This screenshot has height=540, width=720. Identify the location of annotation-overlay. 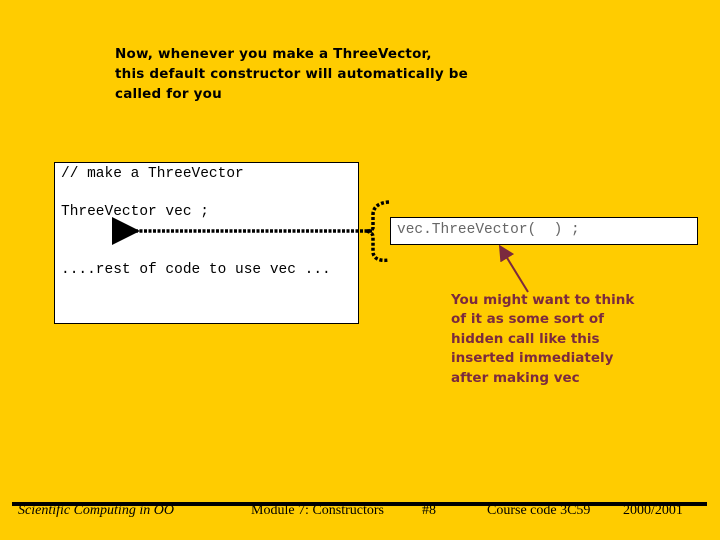
(320, 246).